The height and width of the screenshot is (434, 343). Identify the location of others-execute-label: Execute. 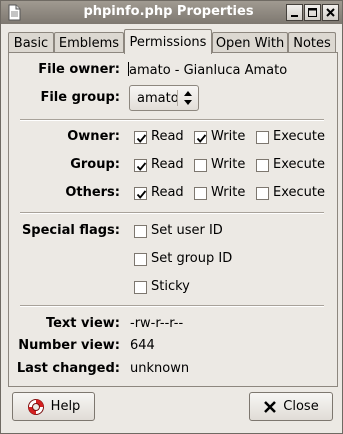
(299, 192).